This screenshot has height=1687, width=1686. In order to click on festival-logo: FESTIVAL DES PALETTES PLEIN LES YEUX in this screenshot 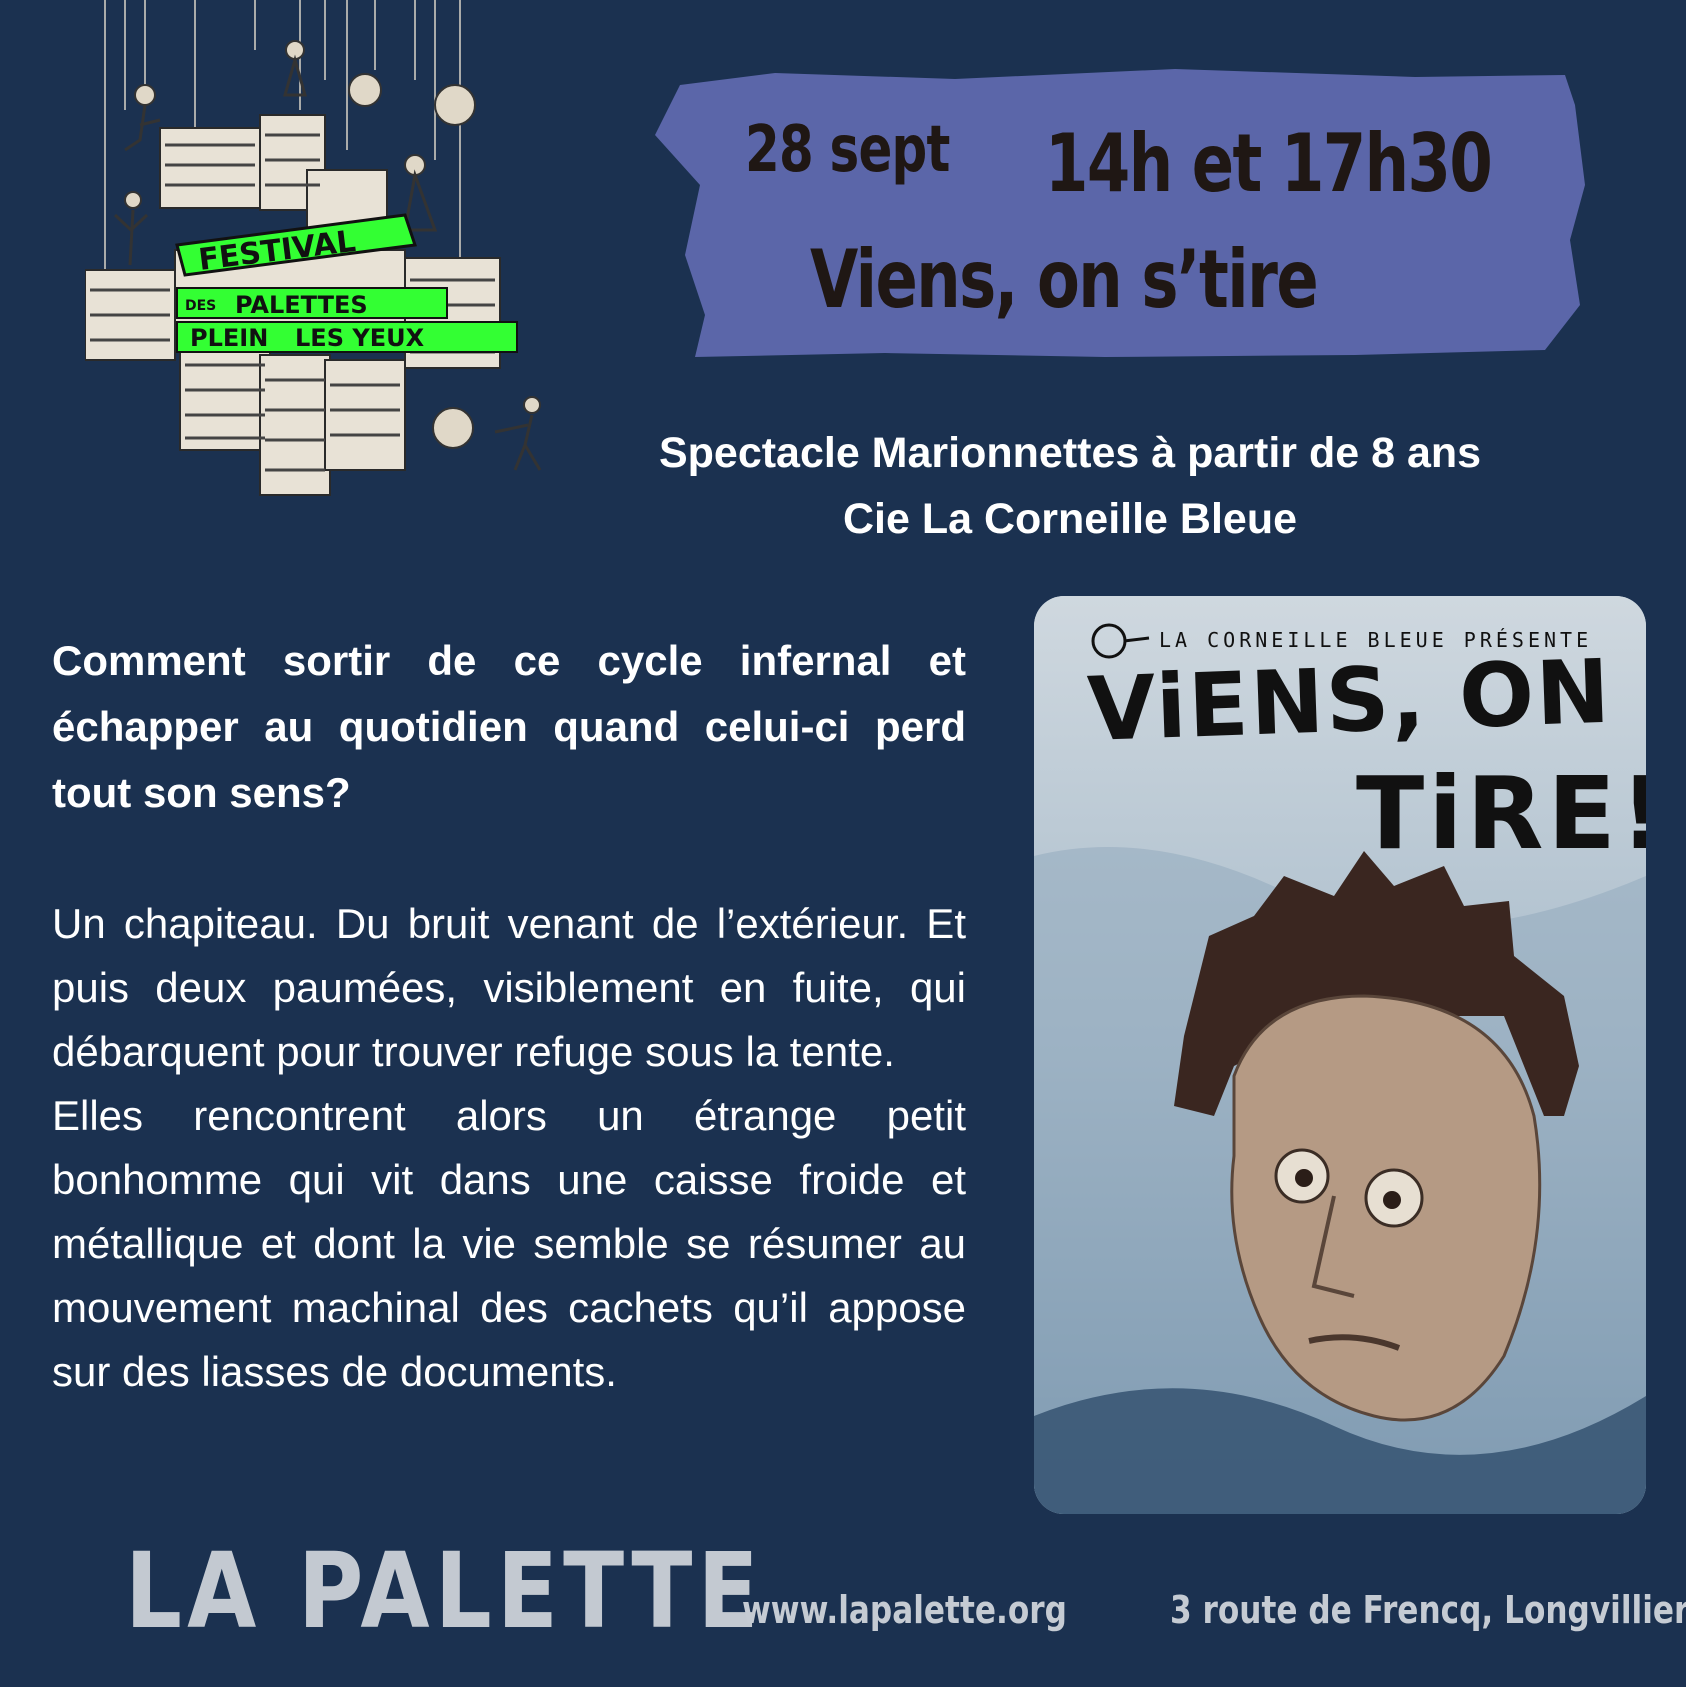, I will do `click(319, 252)`.